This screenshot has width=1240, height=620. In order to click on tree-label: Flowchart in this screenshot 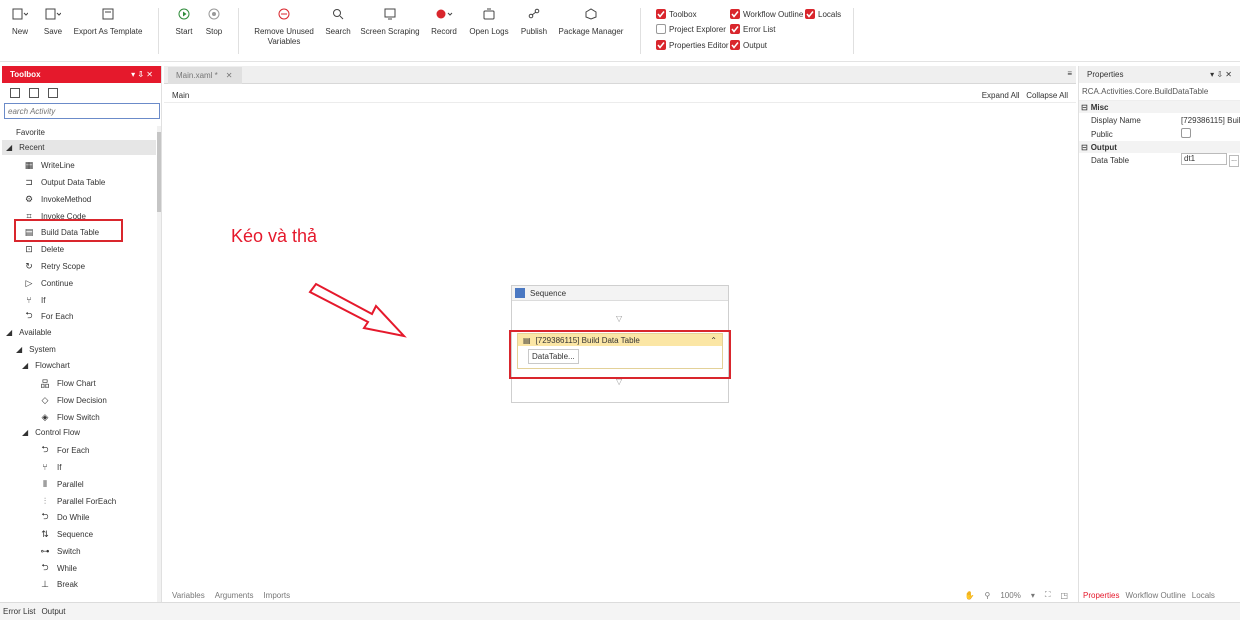, I will do `click(52, 365)`.